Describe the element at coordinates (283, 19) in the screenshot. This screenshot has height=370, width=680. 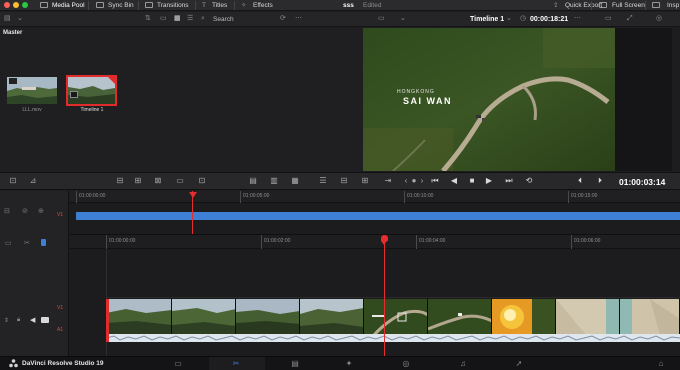
I see `refresh-icon: ⟳` at that location.